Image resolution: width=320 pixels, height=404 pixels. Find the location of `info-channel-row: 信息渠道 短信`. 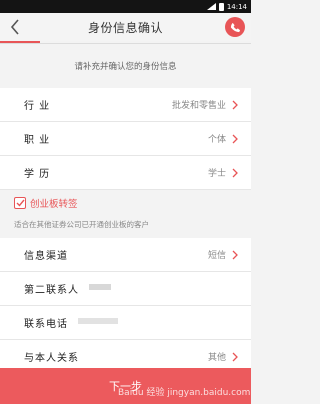

info-channel-row: 信息渠道 短信 is located at coordinates (125, 255).